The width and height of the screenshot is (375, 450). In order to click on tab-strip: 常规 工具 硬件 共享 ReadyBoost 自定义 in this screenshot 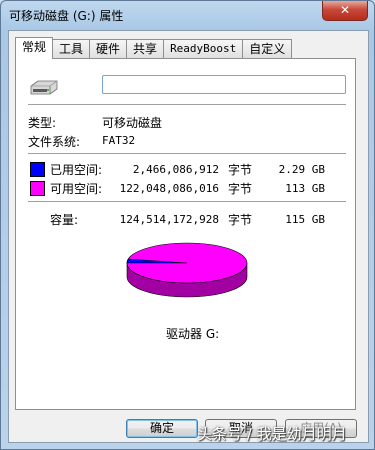, I will do `click(154, 48)`.